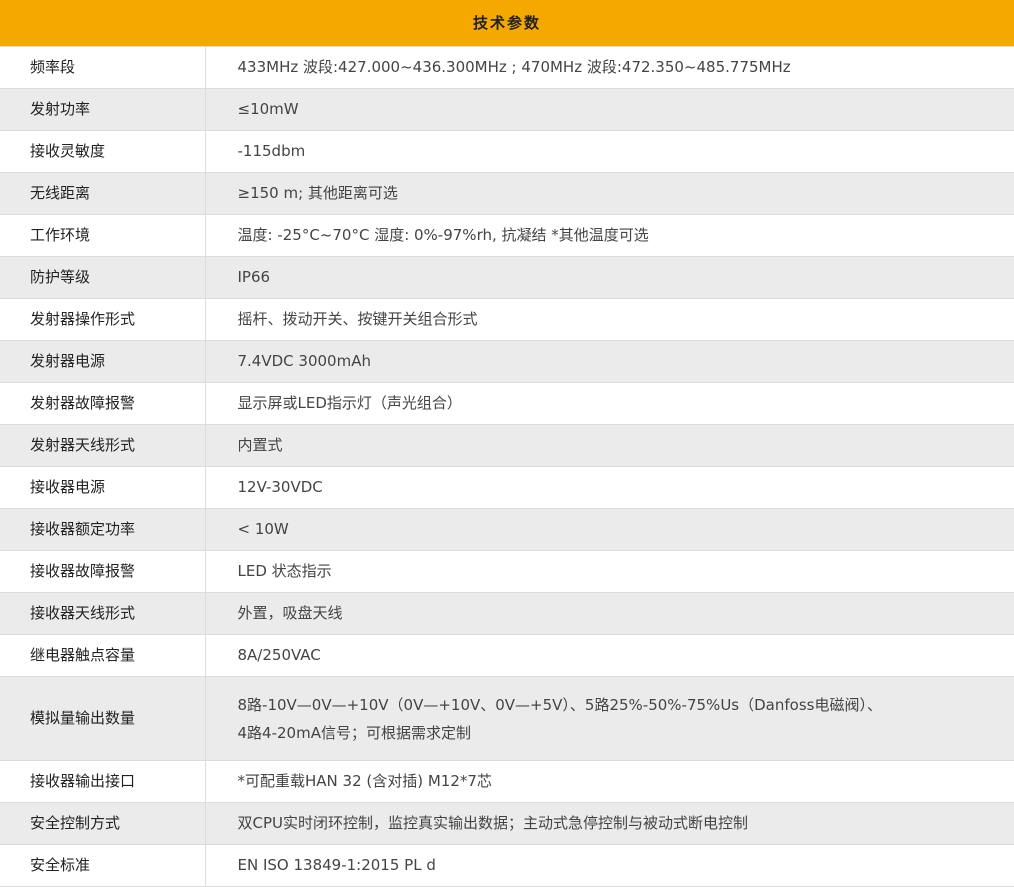 The image size is (1014, 887). I want to click on spec-label: 接收器天线形式, so click(103, 613).